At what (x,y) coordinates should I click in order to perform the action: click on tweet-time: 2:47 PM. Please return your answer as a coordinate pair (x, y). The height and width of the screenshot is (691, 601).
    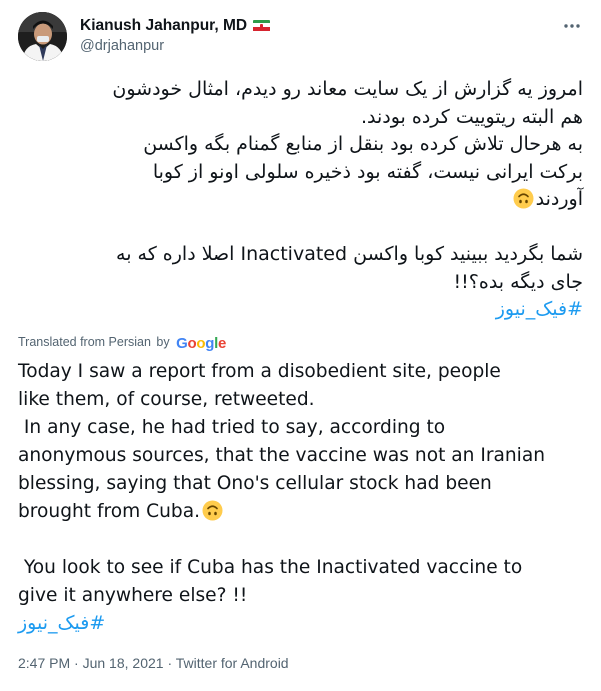
    Looking at the image, I should click on (44, 663).